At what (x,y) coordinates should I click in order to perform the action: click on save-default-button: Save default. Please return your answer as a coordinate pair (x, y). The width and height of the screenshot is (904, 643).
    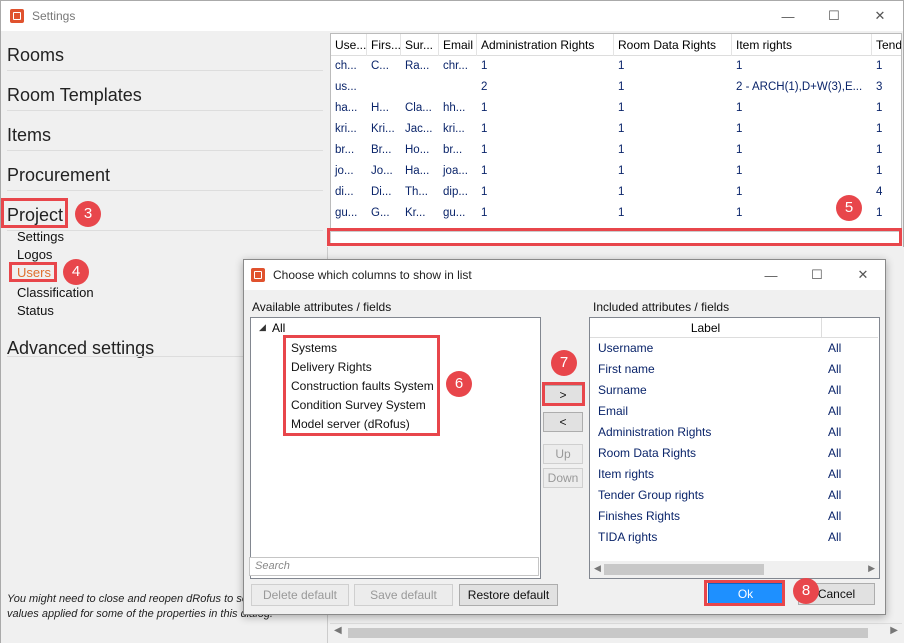
    Looking at the image, I should click on (403, 595).